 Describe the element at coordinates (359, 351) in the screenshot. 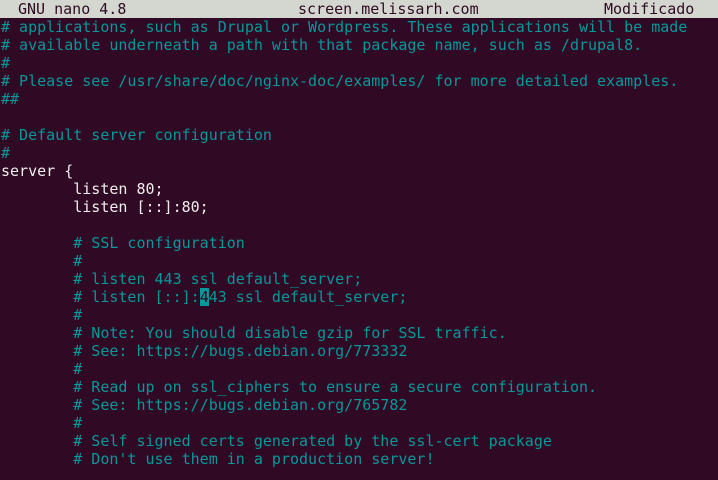

I see `editor-line: # See: https://bugs.debian.org/773332` at that location.